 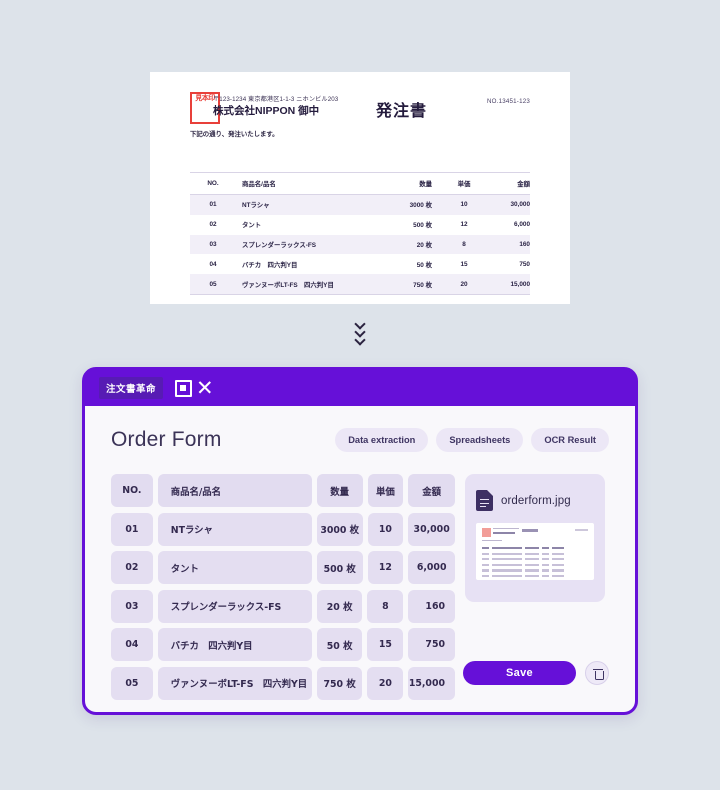 I want to click on app-header: 注文書革命 ✕, so click(x=360, y=388).